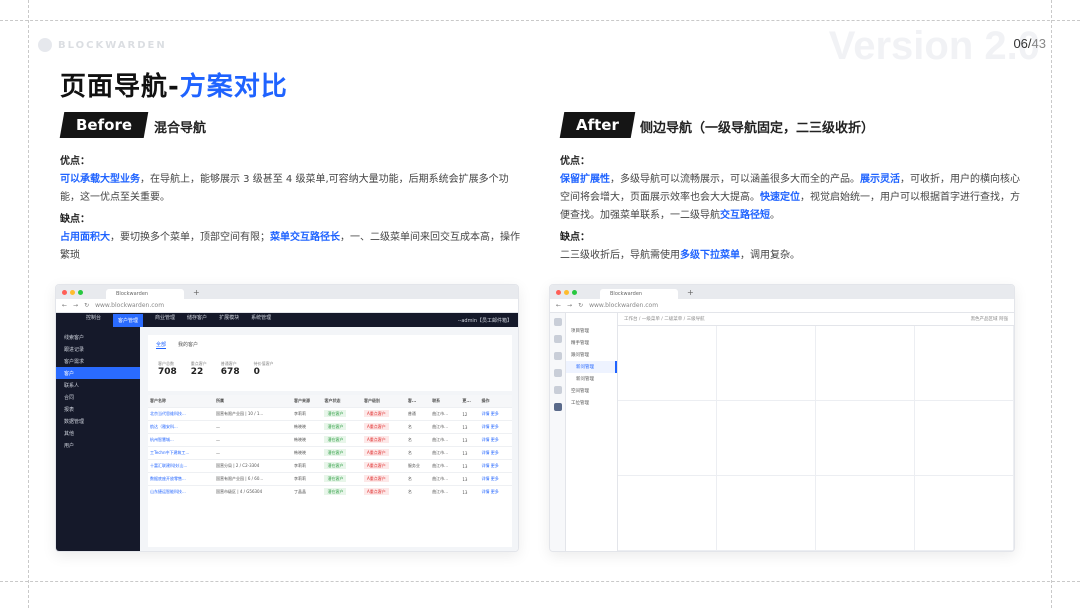 This screenshot has width=1080, height=608. I want to click on column-header: 所属, so click(252, 401).